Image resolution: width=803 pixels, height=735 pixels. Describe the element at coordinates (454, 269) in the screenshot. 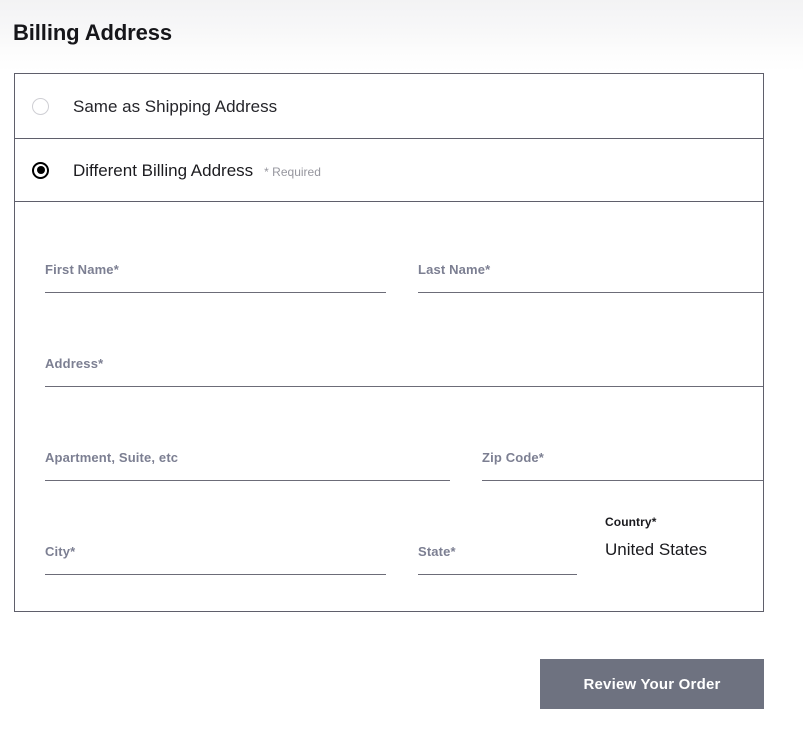

I see `last-name-label: Last Name*` at that location.